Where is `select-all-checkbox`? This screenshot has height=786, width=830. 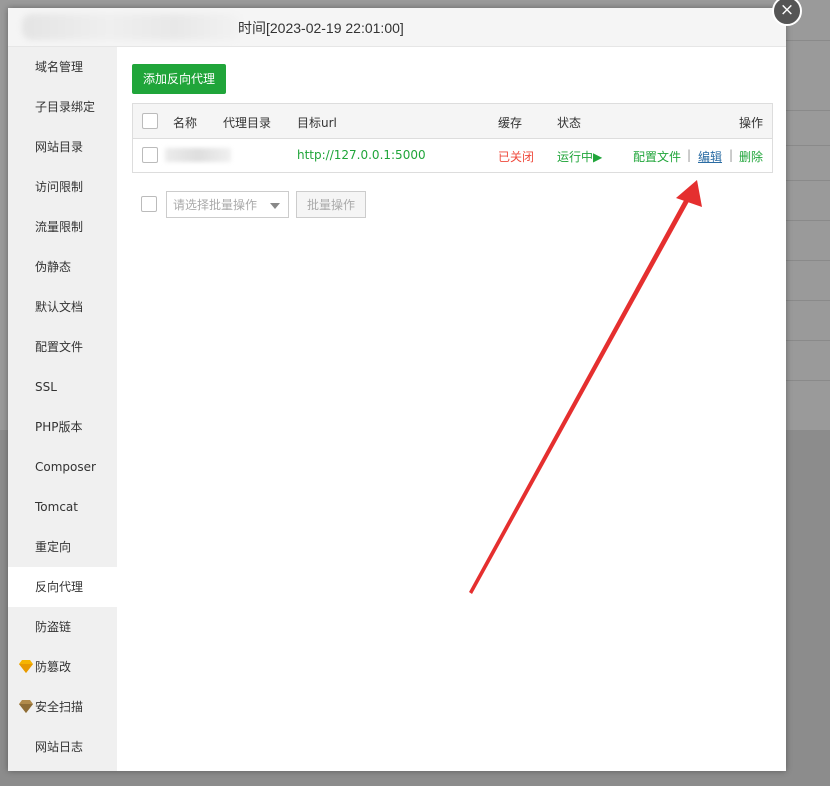
select-all-checkbox is located at coordinates (150, 121).